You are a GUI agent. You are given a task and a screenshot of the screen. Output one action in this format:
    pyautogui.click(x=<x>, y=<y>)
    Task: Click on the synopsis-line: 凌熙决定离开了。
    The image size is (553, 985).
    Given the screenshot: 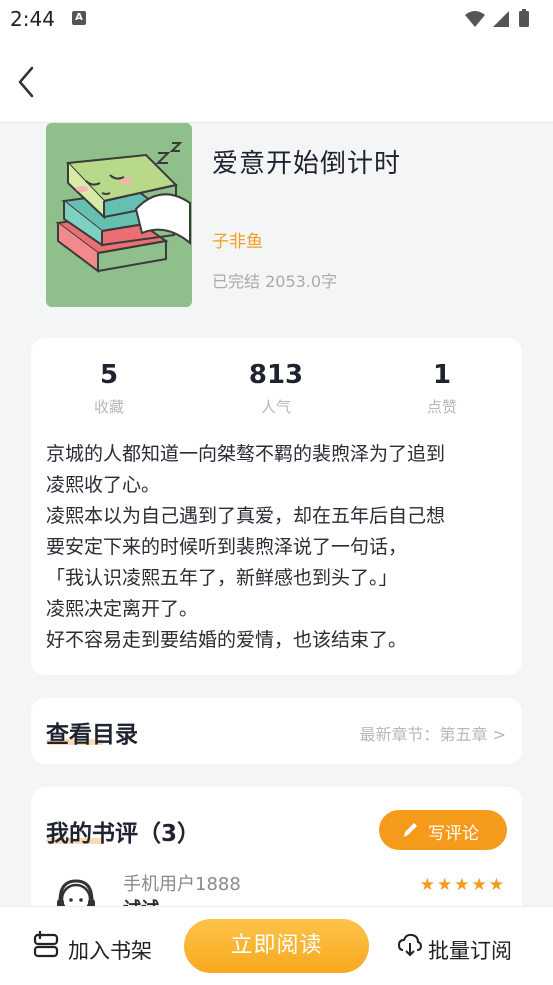 What is the action you would take?
    pyautogui.click(x=122, y=609)
    